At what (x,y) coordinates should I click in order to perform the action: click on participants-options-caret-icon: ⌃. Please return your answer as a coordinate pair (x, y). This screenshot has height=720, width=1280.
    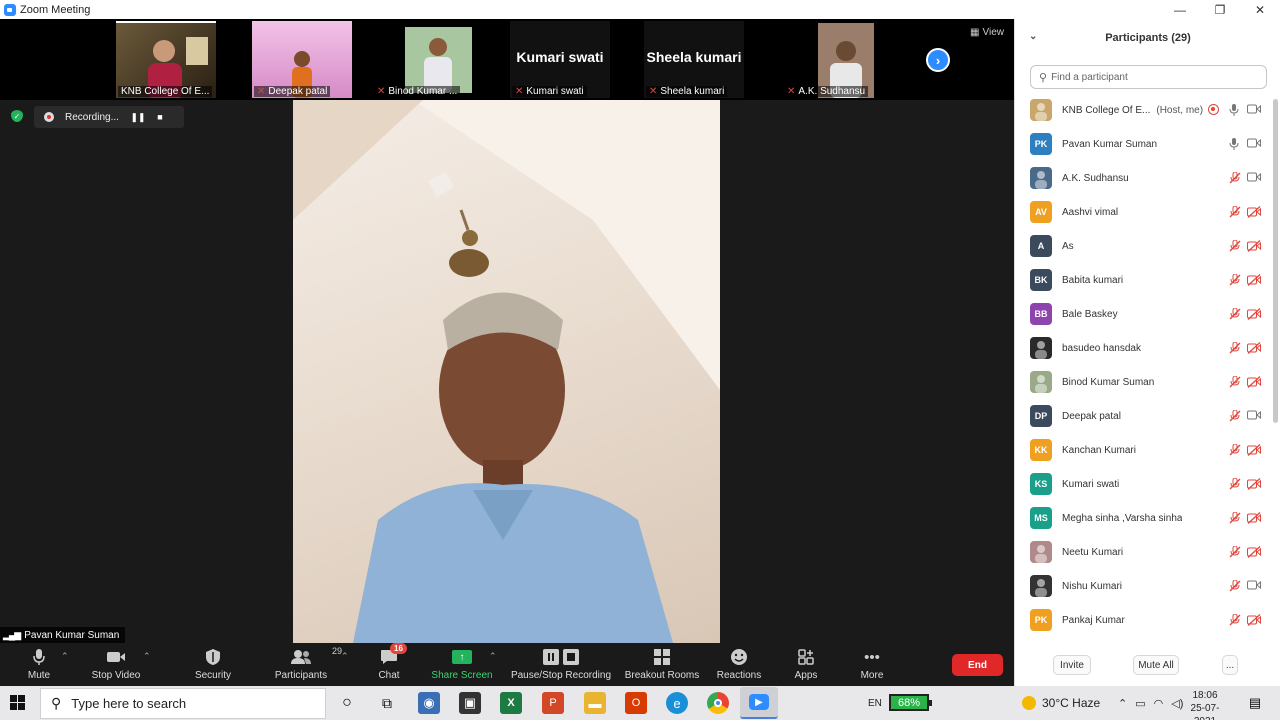
    Looking at the image, I should click on (345, 656).